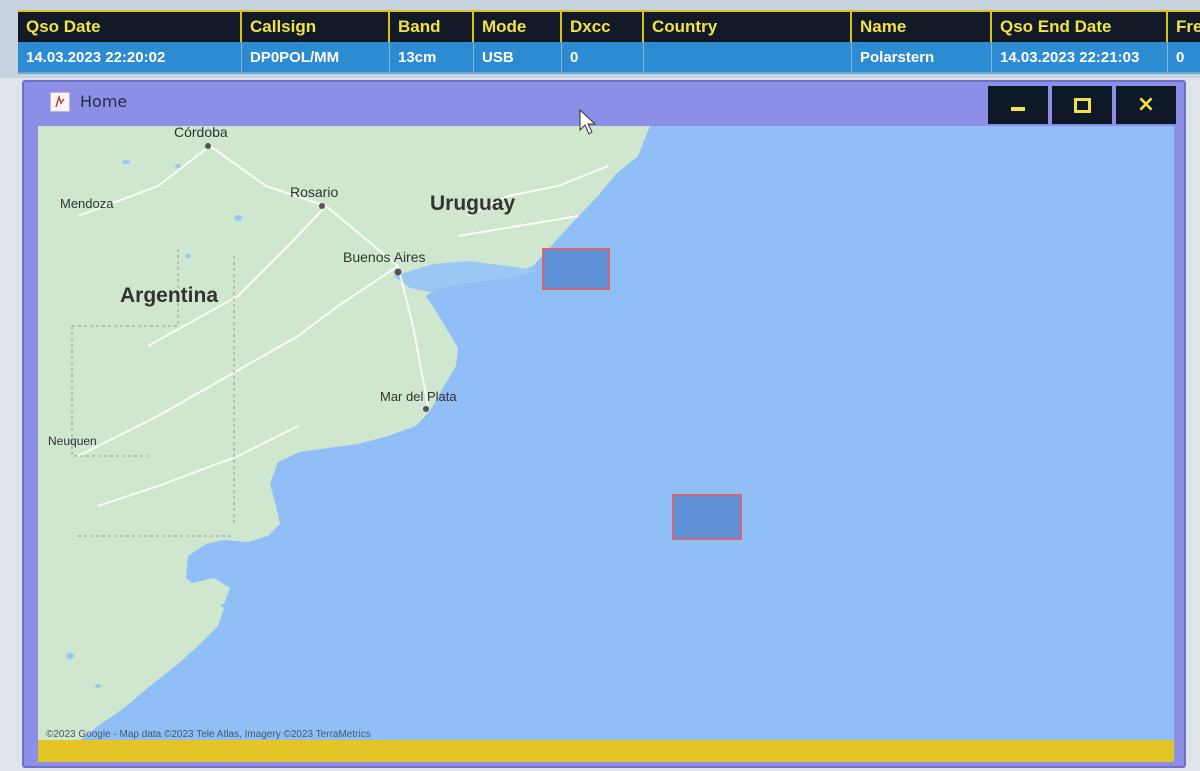 This screenshot has width=1200, height=771. I want to click on map-label-uruguay: Uruguay, so click(473, 203).